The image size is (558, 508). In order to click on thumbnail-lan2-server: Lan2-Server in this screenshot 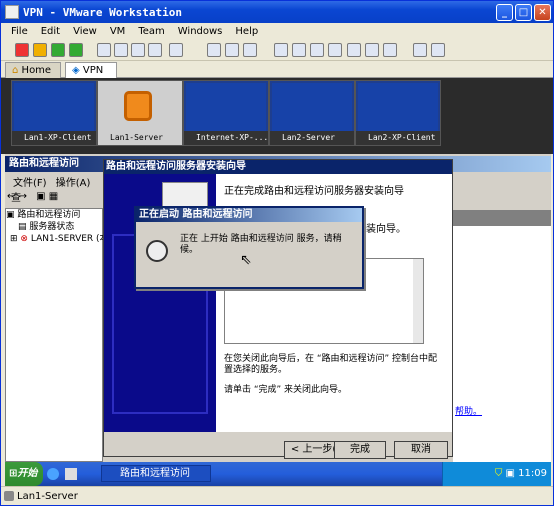, I will do `click(312, 113)`.